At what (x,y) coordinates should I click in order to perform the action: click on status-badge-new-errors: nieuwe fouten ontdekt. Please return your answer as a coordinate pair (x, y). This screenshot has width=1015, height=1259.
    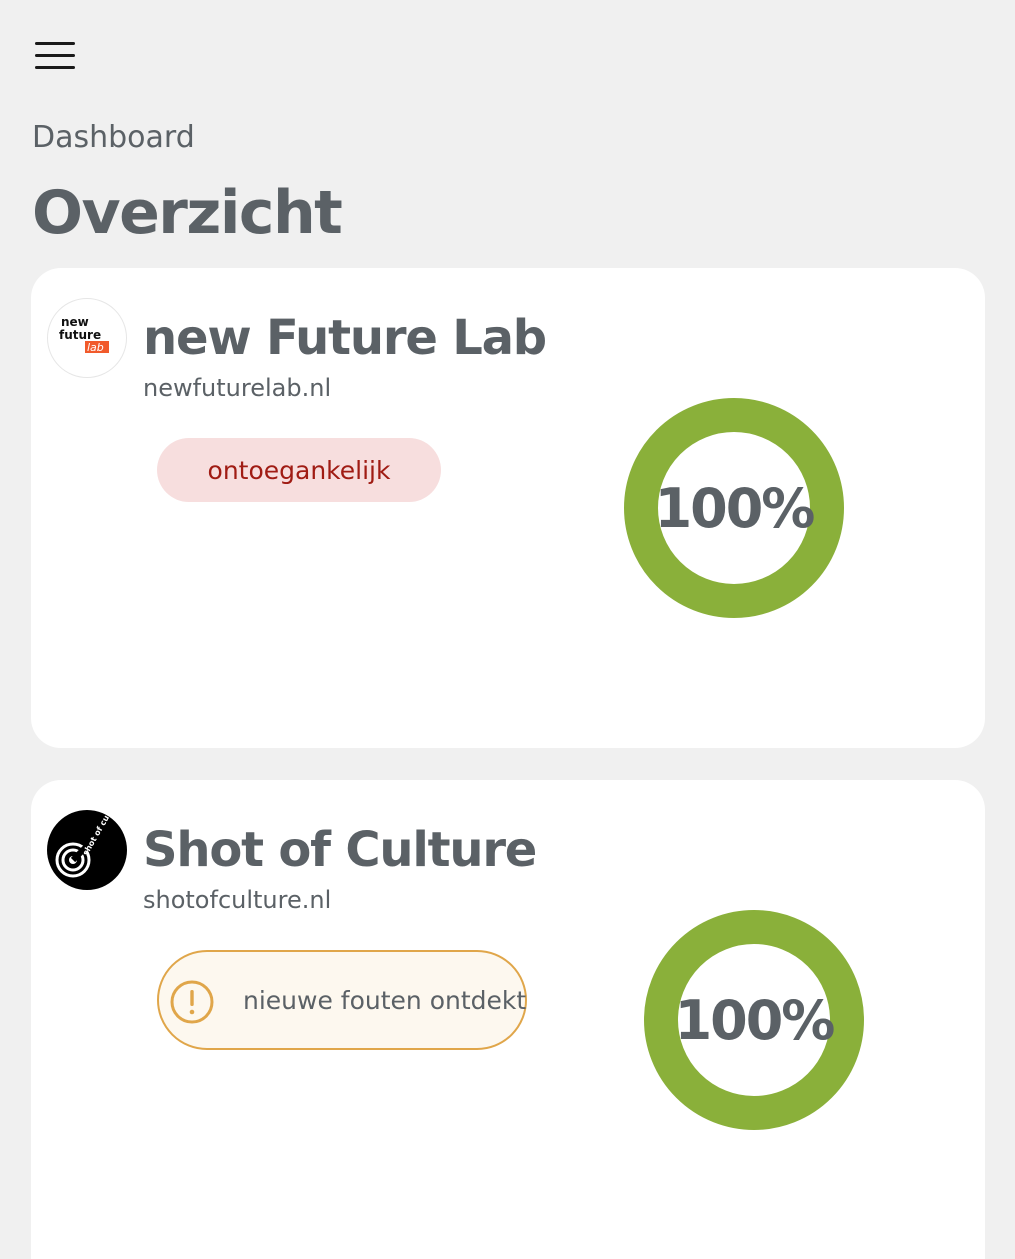
    Looking at the image, I should click on (342, 1000).